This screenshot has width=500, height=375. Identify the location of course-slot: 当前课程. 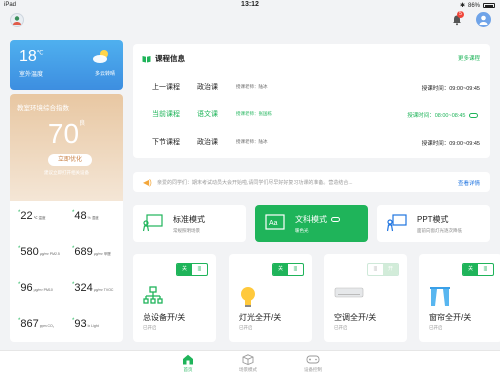
(166, 114).